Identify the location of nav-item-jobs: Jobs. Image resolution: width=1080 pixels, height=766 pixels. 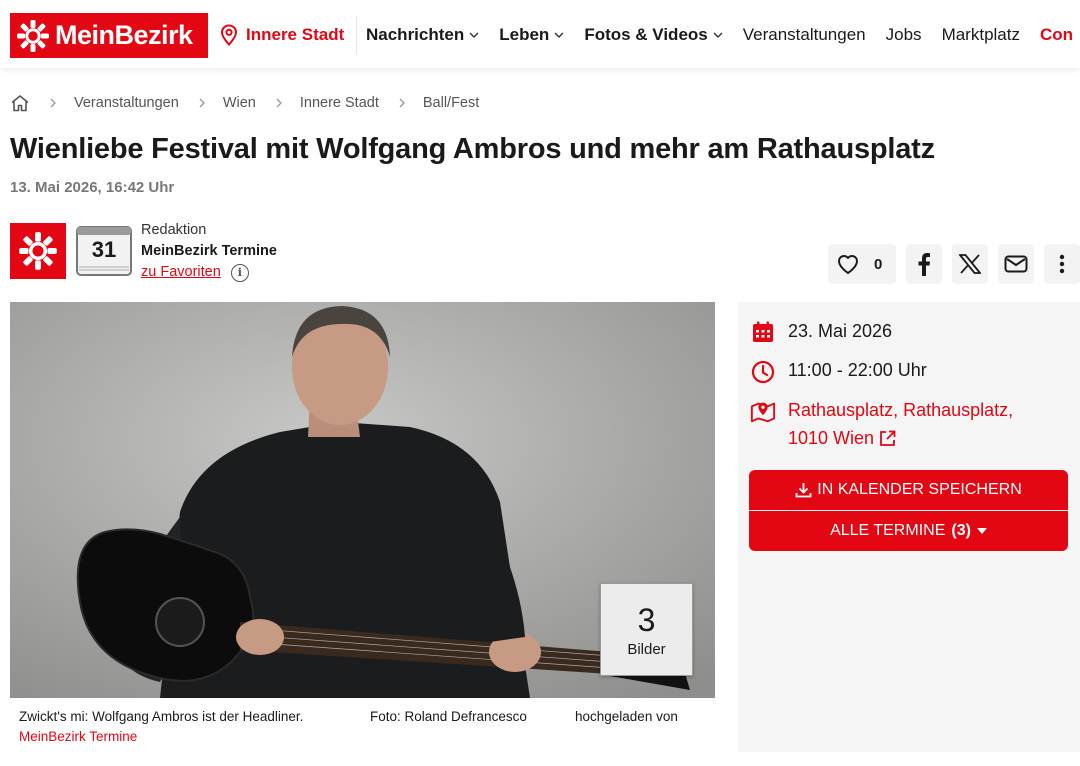
(904, 35).